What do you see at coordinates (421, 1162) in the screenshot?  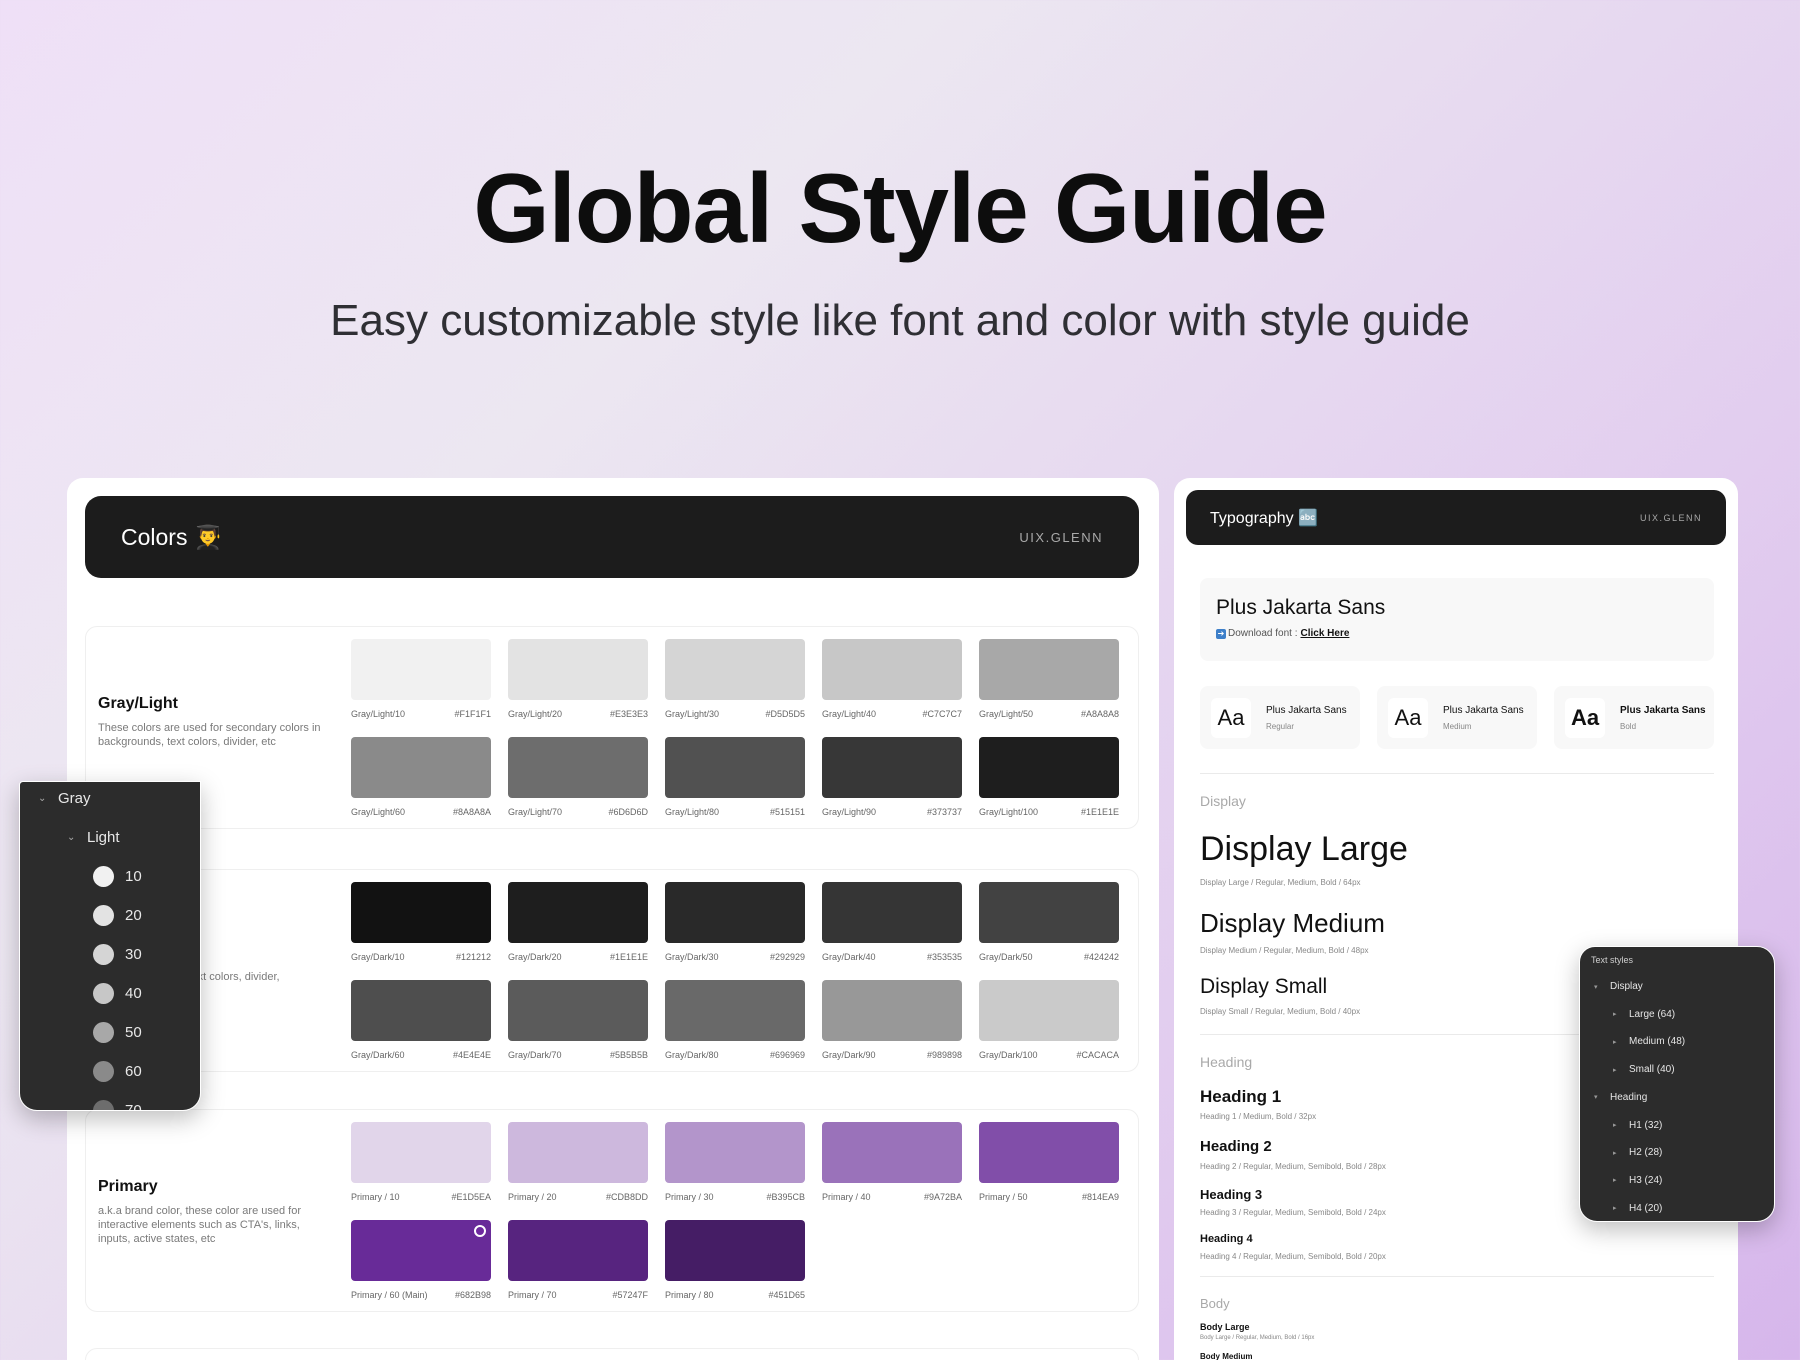 I see `color-swatch: Primary / 10 #E1D5EA` at bounding box center [421, 1162].